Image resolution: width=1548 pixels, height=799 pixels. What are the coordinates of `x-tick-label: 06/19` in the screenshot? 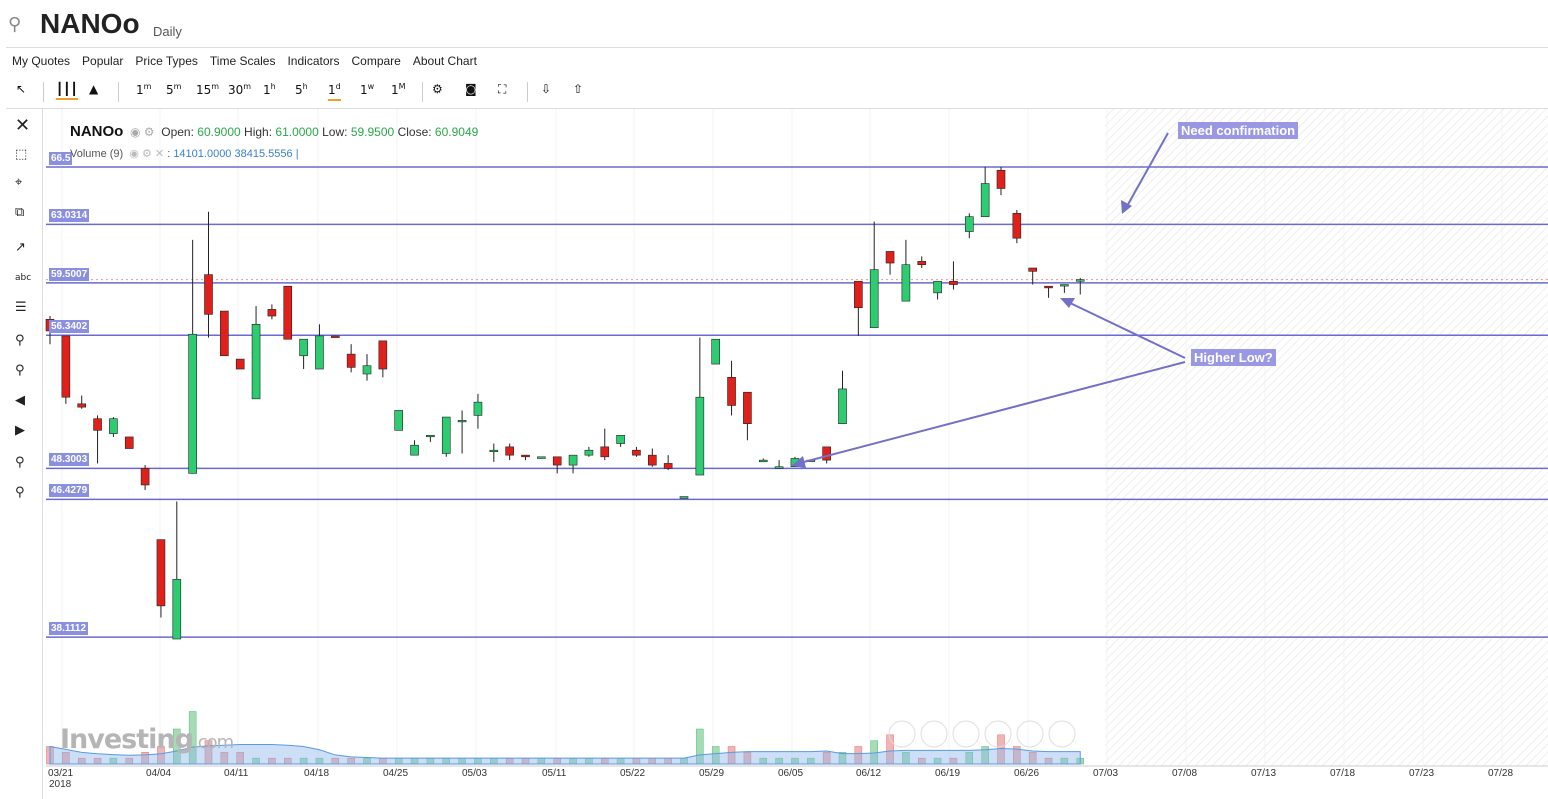 It's located at (948, 773).